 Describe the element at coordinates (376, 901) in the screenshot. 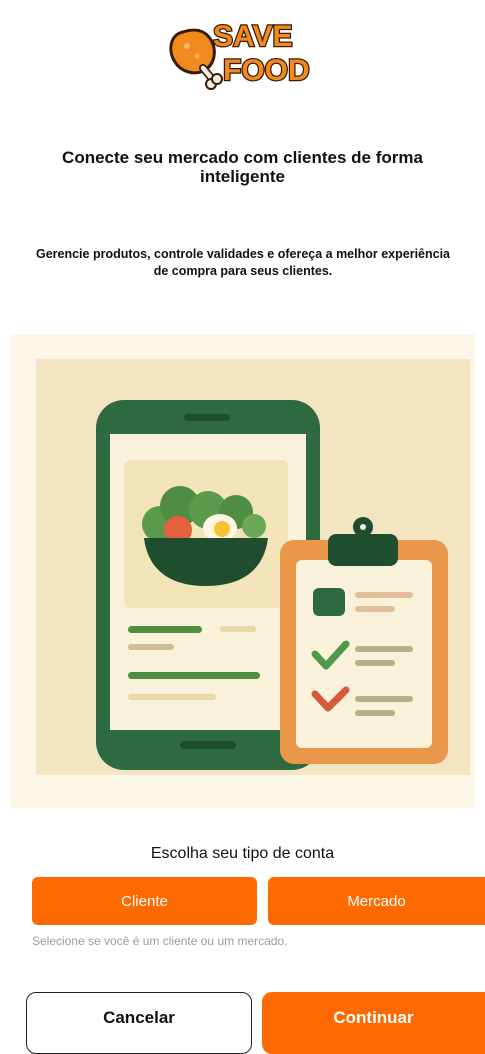

I see `account-option-mercado: Mercado` at that location.